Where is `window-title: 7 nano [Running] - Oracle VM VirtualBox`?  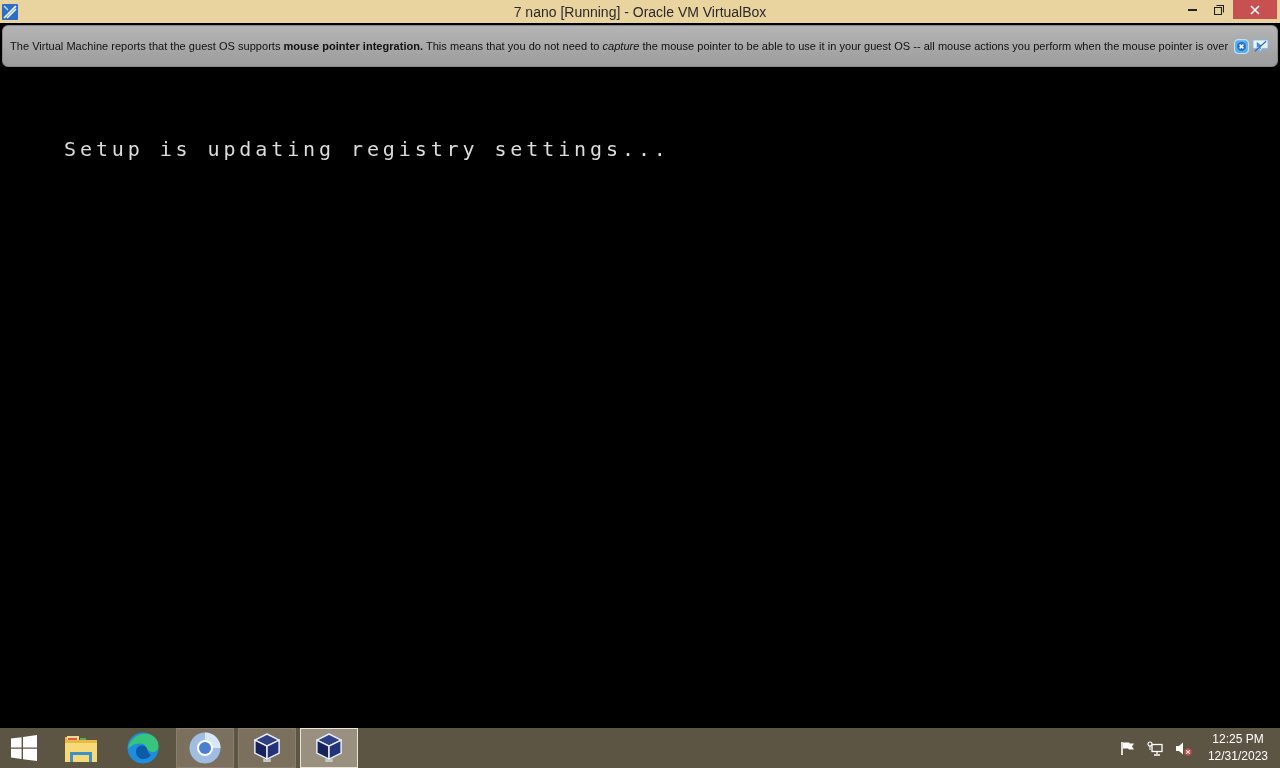 window-title: 7 nano [Running] - Oracle VM VirtualBox is located at coordinates (640, 11).